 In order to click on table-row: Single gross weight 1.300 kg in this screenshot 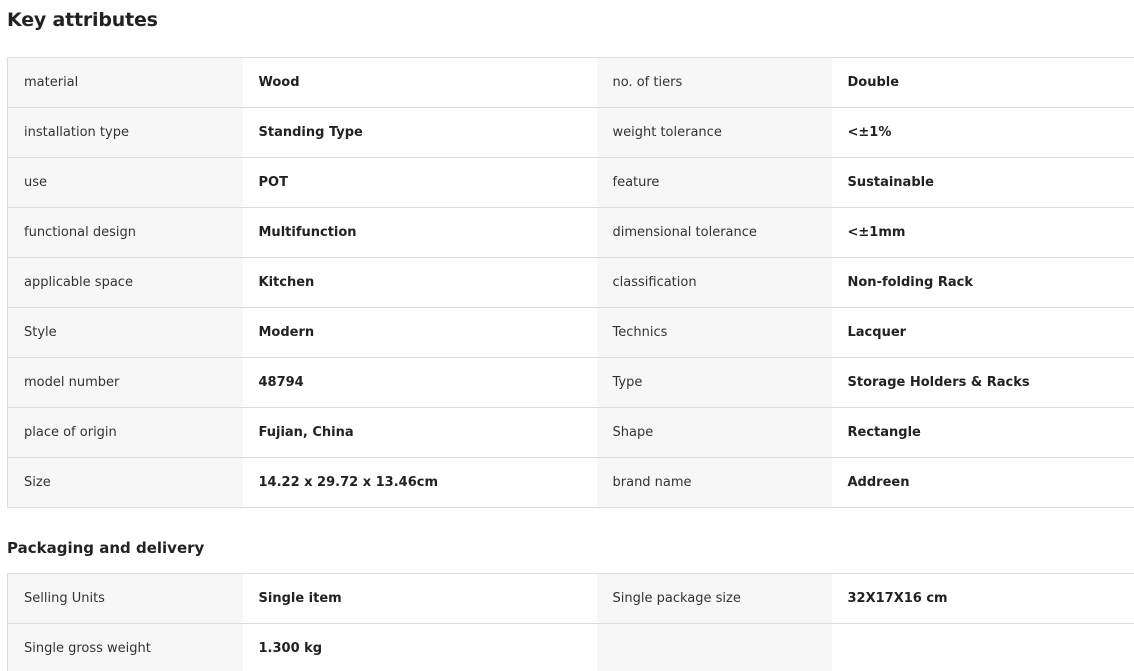, I will do `click(570, 647)`.